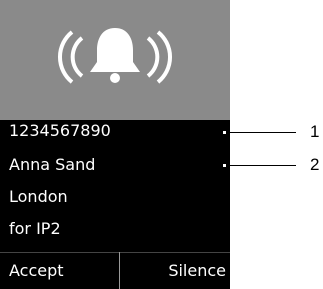  I want to click on silence-button: Silence, so click(197, 270).